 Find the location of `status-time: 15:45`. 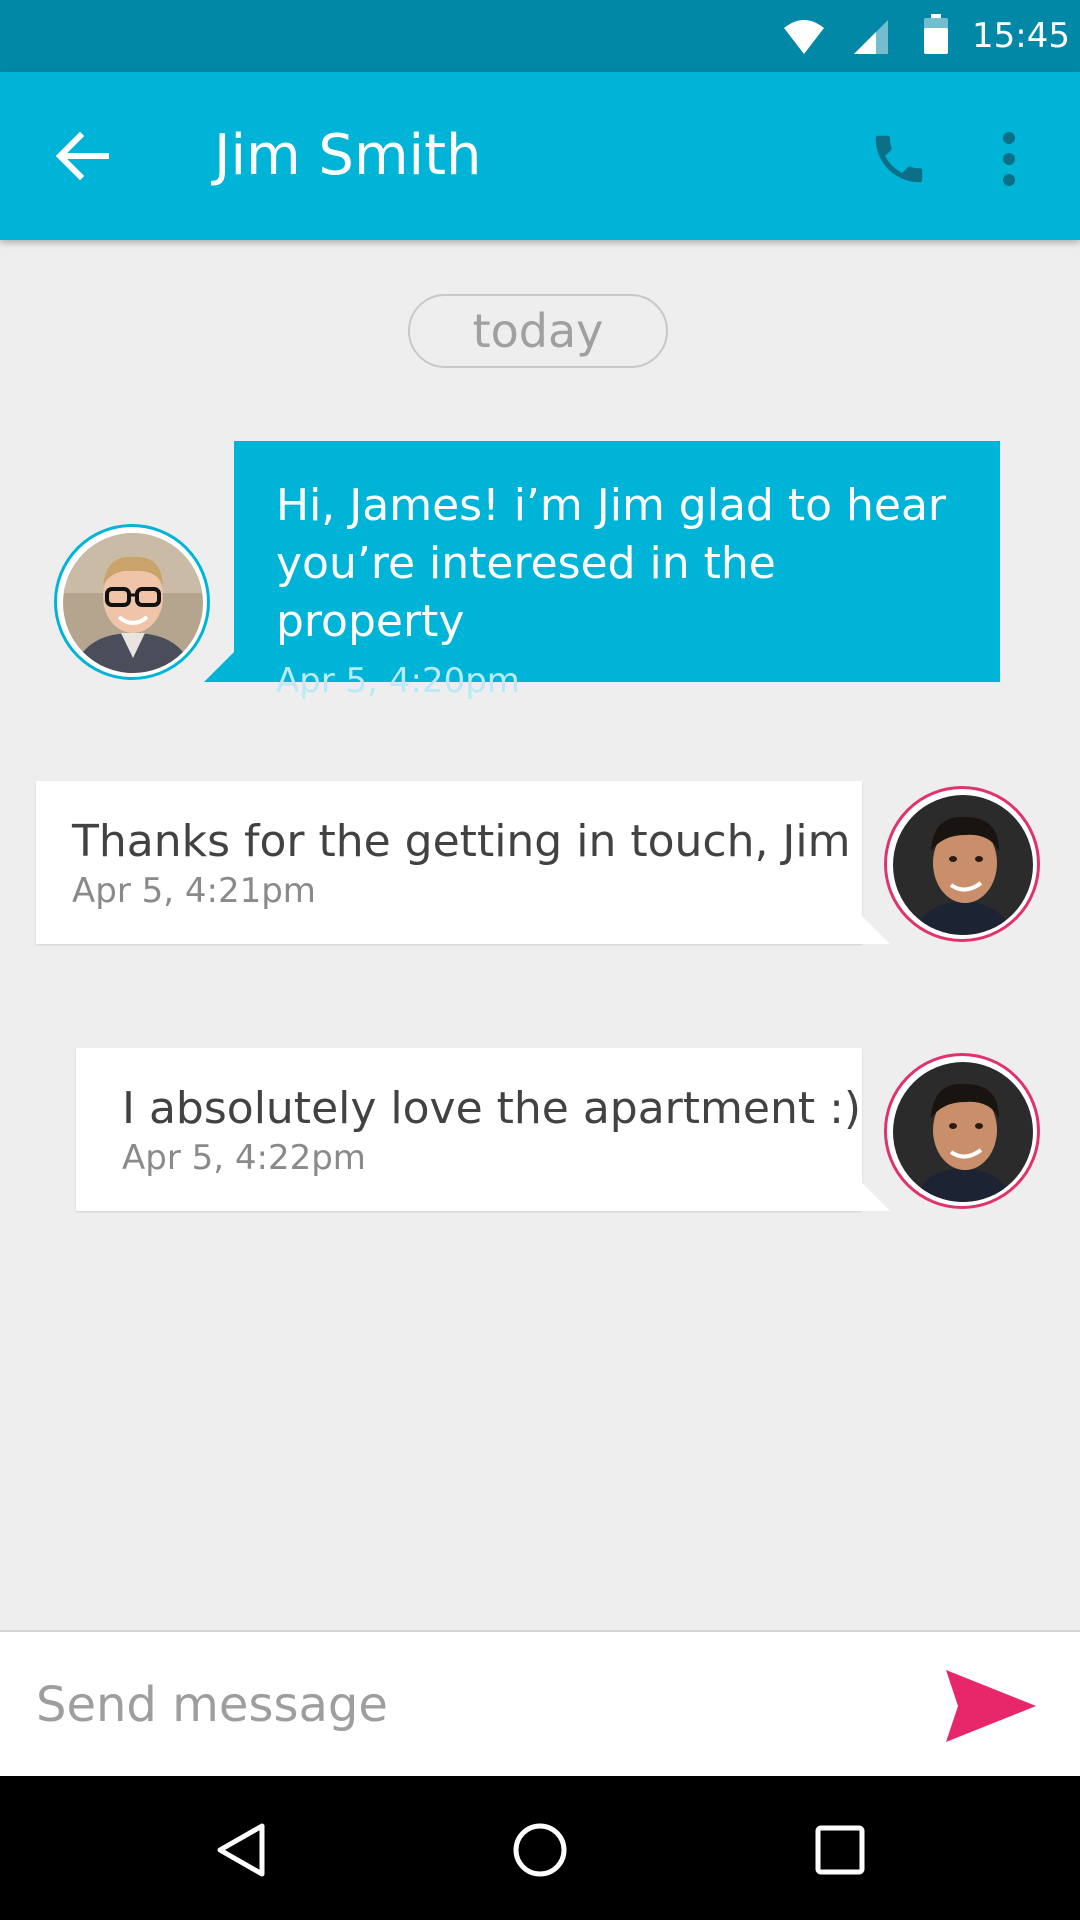

status-time: 15:45 is located at coordinates (1021, 36).